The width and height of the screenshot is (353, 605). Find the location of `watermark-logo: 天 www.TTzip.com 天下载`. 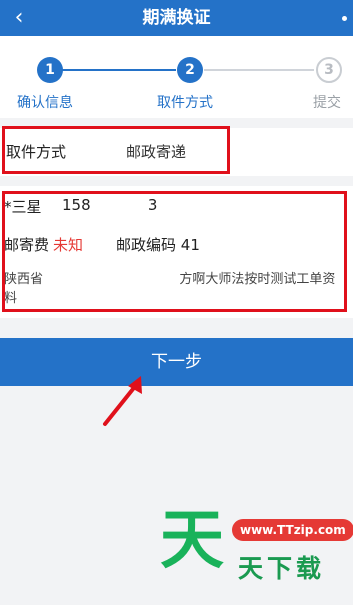

watermark-logo: 天 www.TTzip.com 天下载 is located at coordinates (256, 551).